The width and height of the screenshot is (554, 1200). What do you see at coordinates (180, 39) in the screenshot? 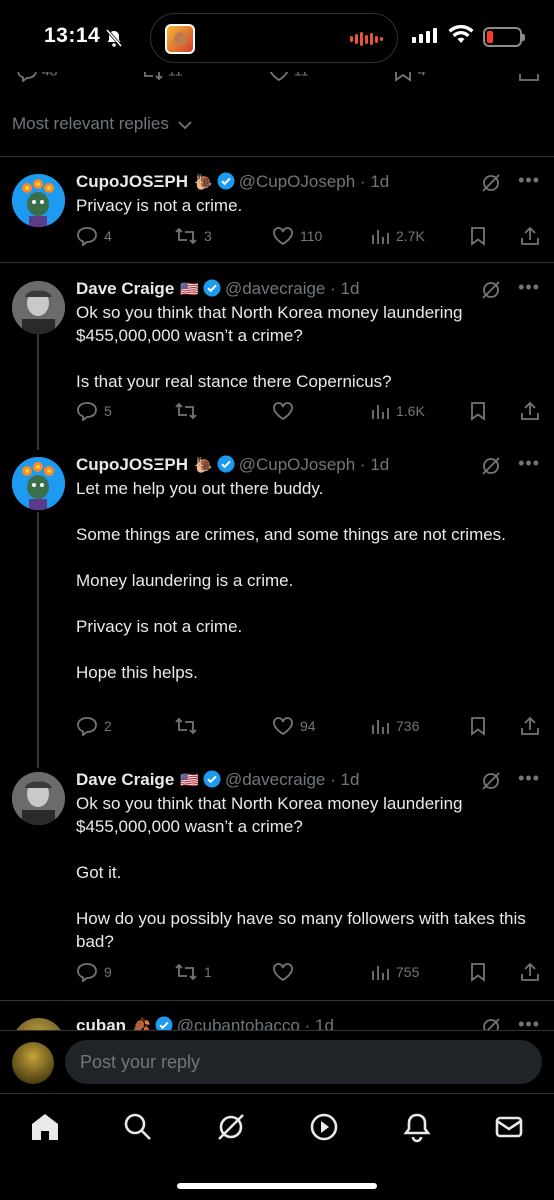
I see `now-playing-app-icon` at bounding box center [180, 39].